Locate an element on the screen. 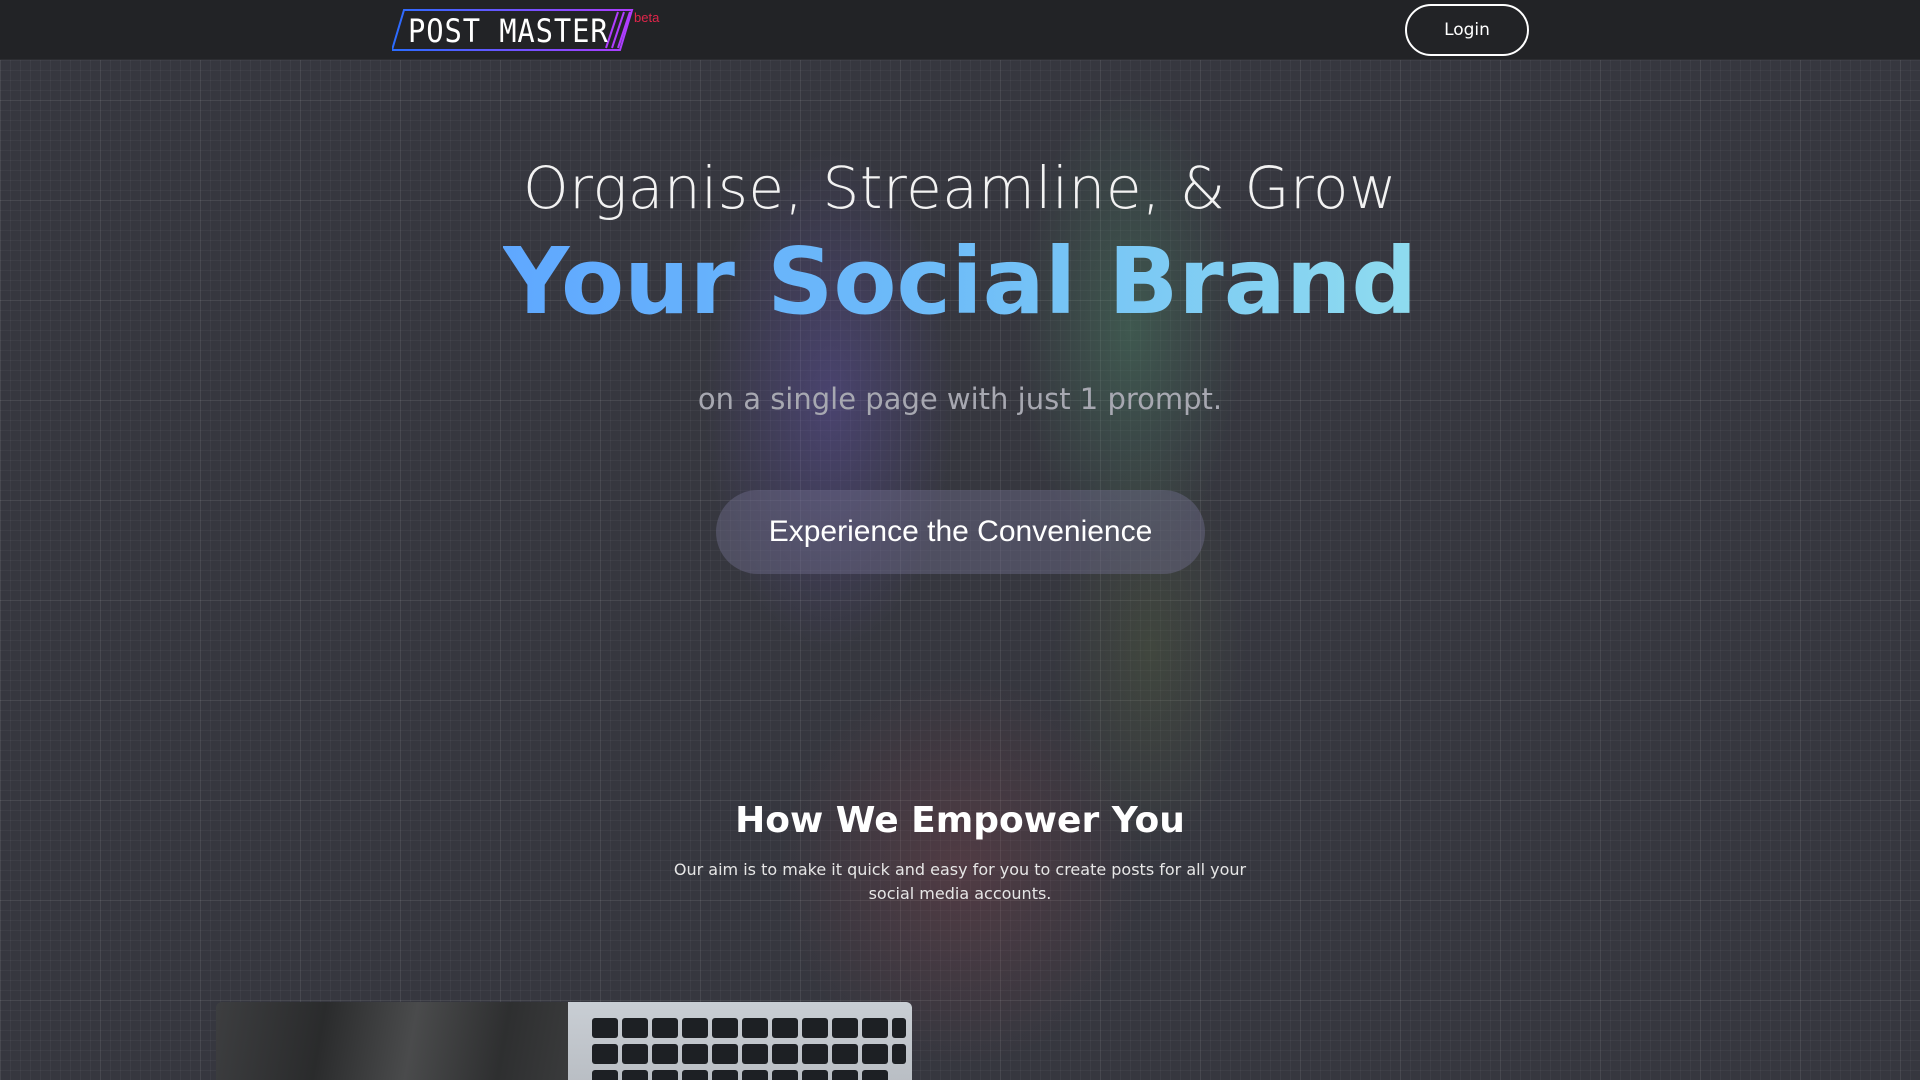 The width and height of the screenshot is (1920, 1080). hero-brand-headline: Your Social Brand is located at coordinates (960, 281).